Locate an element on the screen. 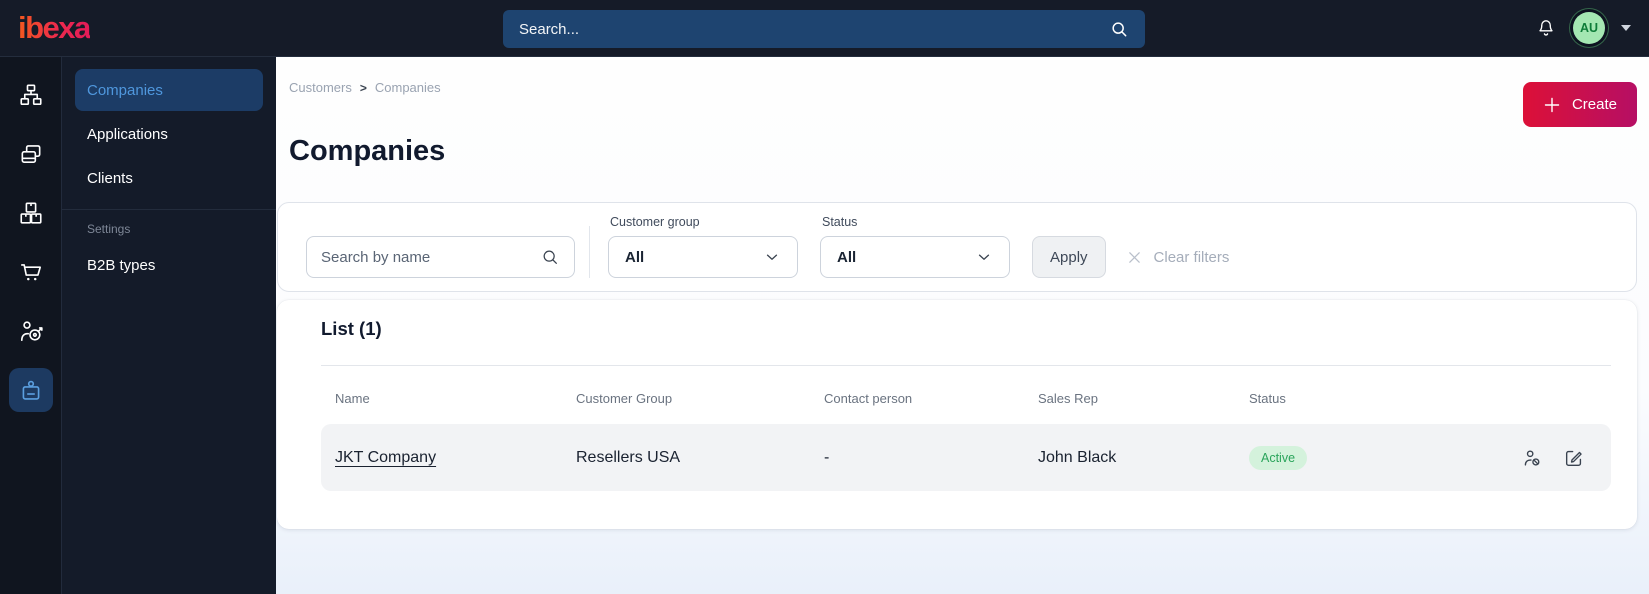  global-search is located at coordinates (824, 29).